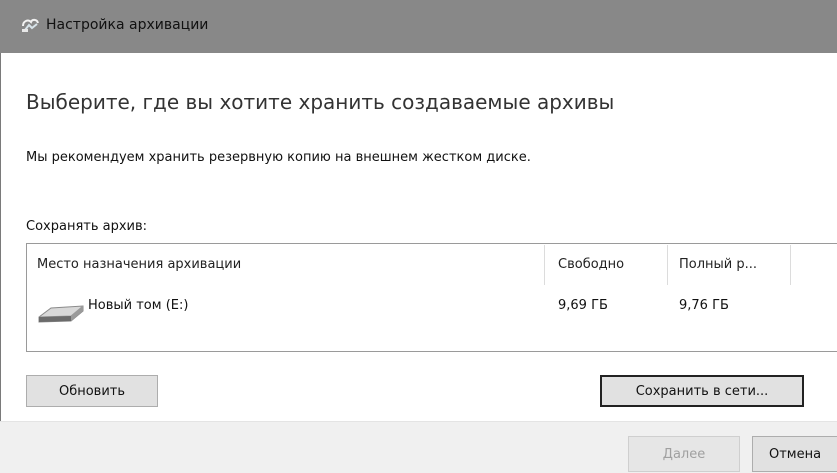 Image resolution: width=837 pixels, height=473 pixels. What do you see at coordinates (591, 264) in the screenshot?
I see `column-header-free: Свободно` at bounding box center [591, 264].